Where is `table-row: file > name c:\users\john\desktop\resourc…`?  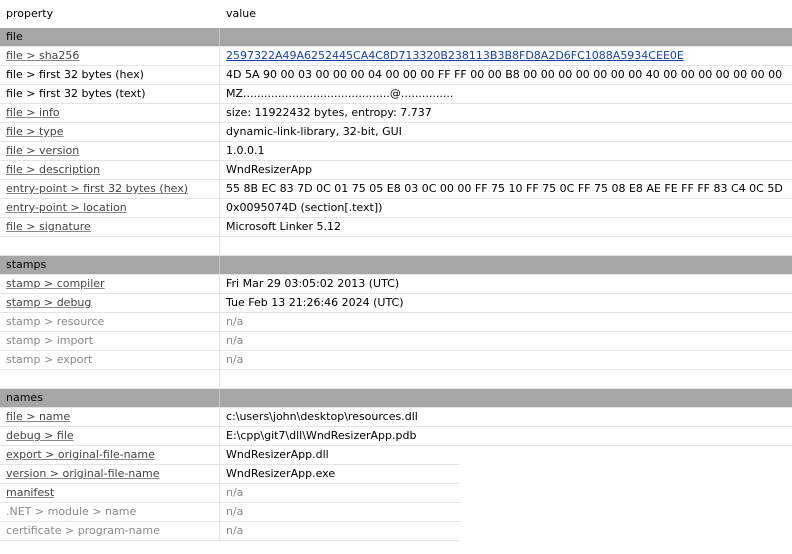
table-row: file > name c:\users\john\desktop\resourc… is located at coordinates (396, 417).